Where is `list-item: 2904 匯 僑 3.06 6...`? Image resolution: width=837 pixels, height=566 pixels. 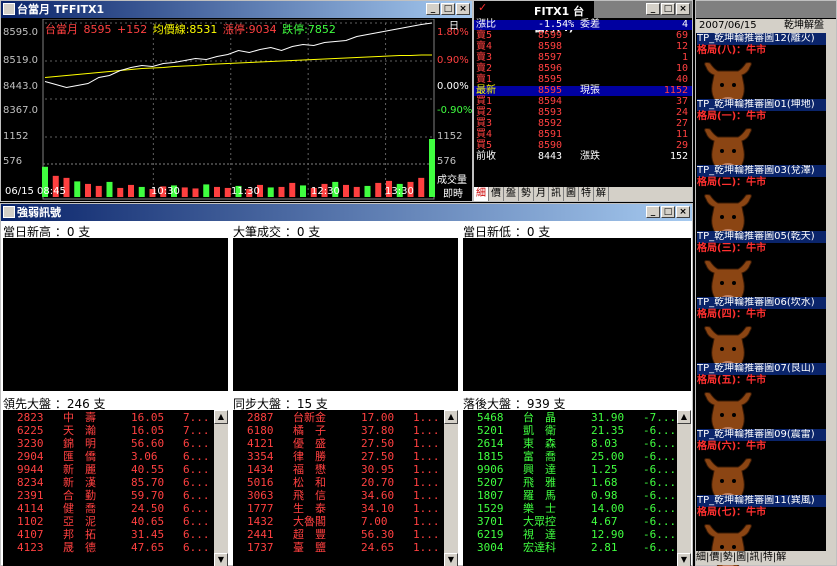
list-item: 2904 匯 僑 3.06 6... is located at coordinates (115, 456).